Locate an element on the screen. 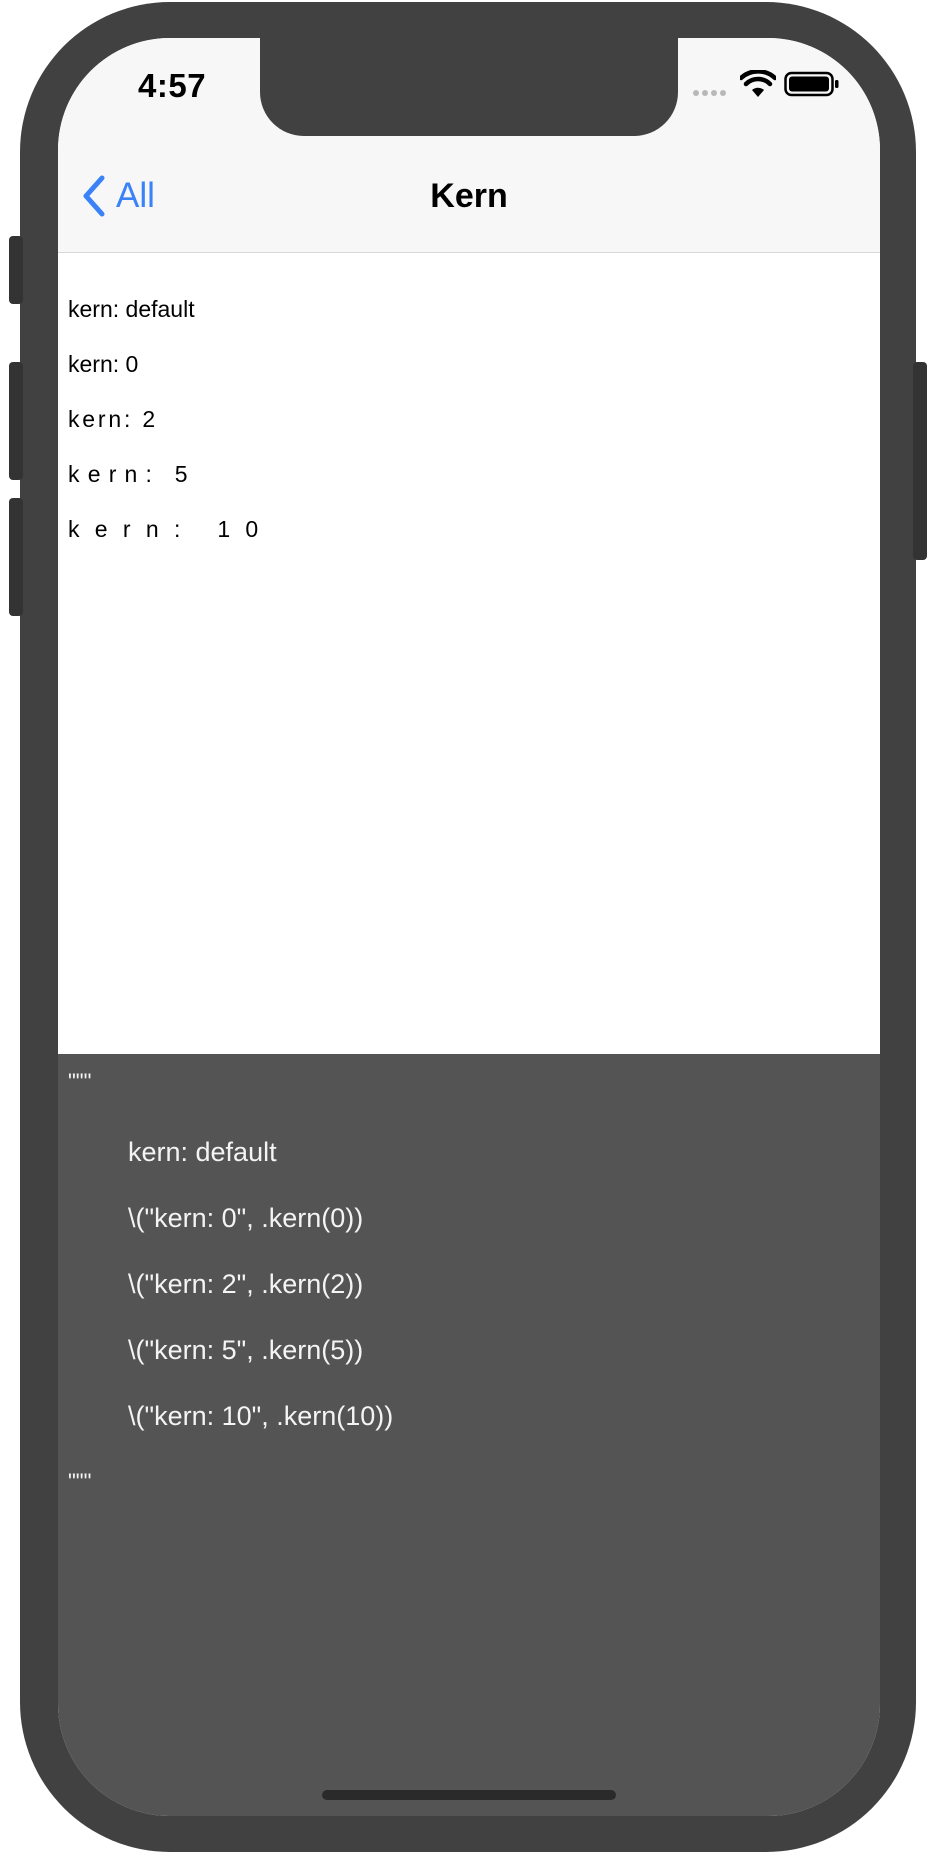 This screenshot has width=936, height=1856. kern-sample-0: kern: 0 is located at coordinates (103, 364).